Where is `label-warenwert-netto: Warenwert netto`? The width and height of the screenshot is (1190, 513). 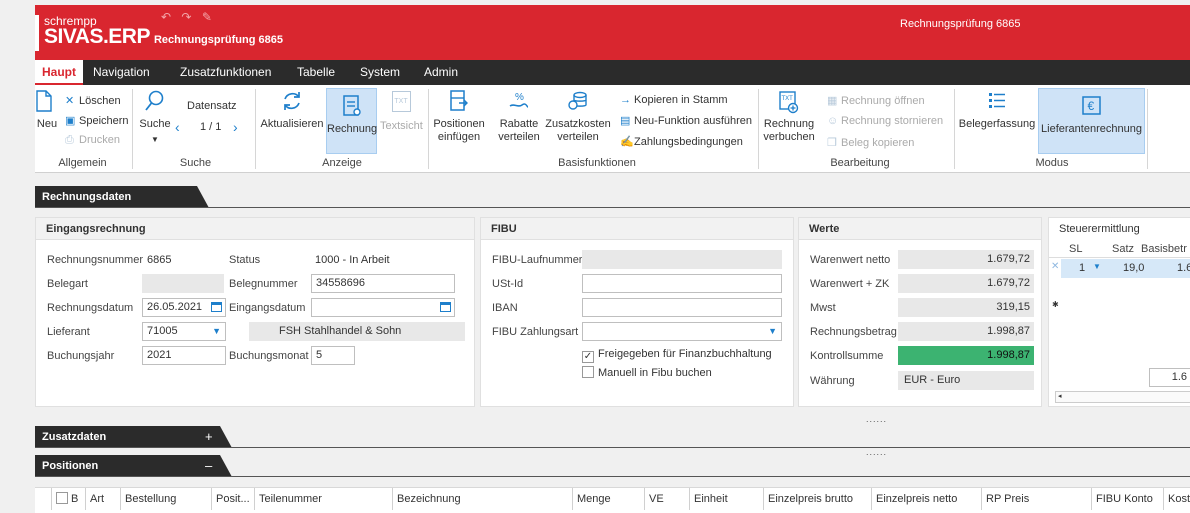
label-warenwert-netto: Warenwert netto is located at coordinates (850, 260).